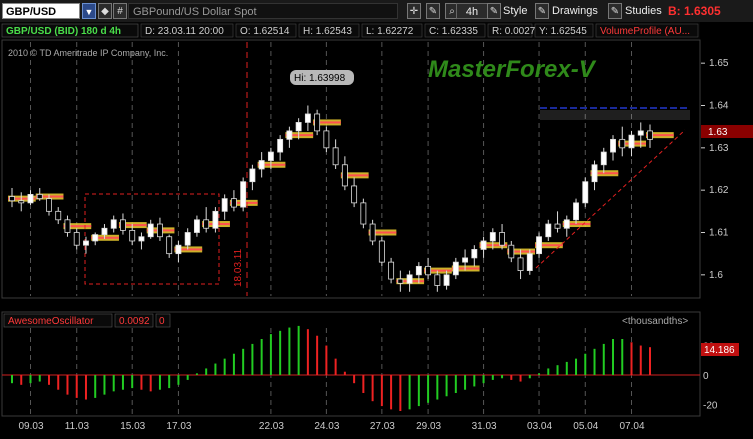 This screenshot has height=439, width=753. Describe the element at coordinates (89, 11) in the screenshot. I see `chevron-down-icon: ▼` at that location.